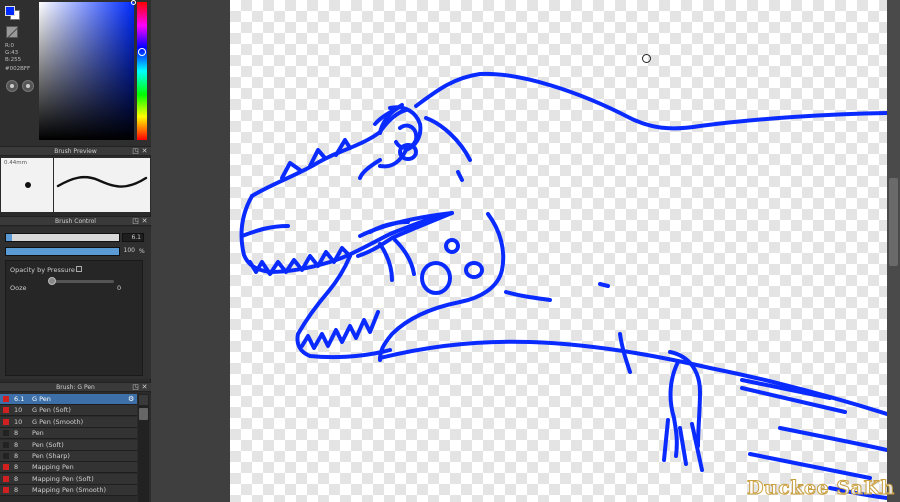 Image resolution: width=900 pixels, height=502 pixels. Describe the element at coordinates (119, 288) in the screenshot. I see `ooze-value: 0` at that location.